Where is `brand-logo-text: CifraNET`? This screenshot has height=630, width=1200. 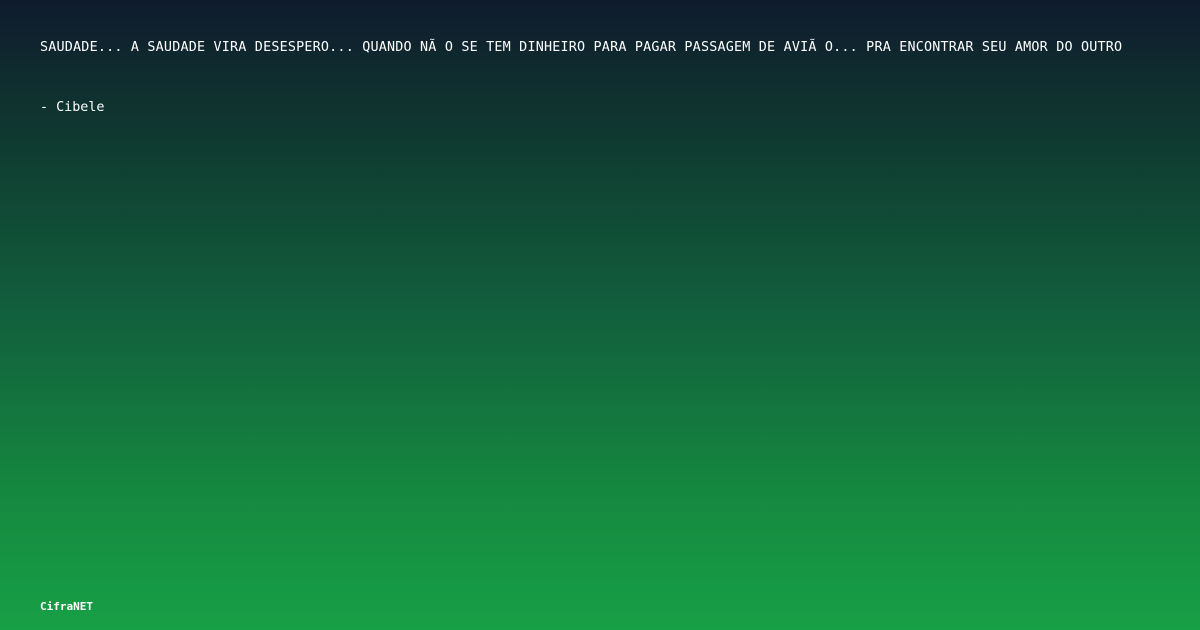 brand-logo-text: CifraNET is located at coordinates (66, 606).